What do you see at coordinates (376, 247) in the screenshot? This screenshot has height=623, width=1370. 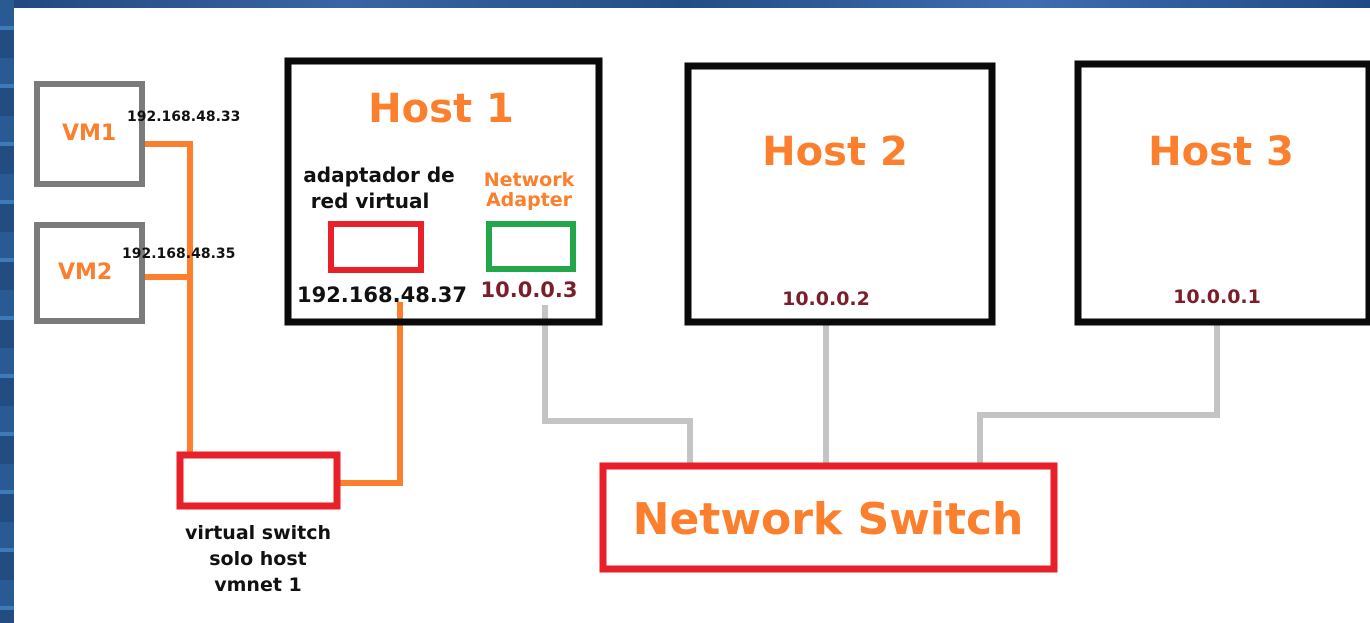 I see `virtual-adapter-box` at bounding box center [376, 247].